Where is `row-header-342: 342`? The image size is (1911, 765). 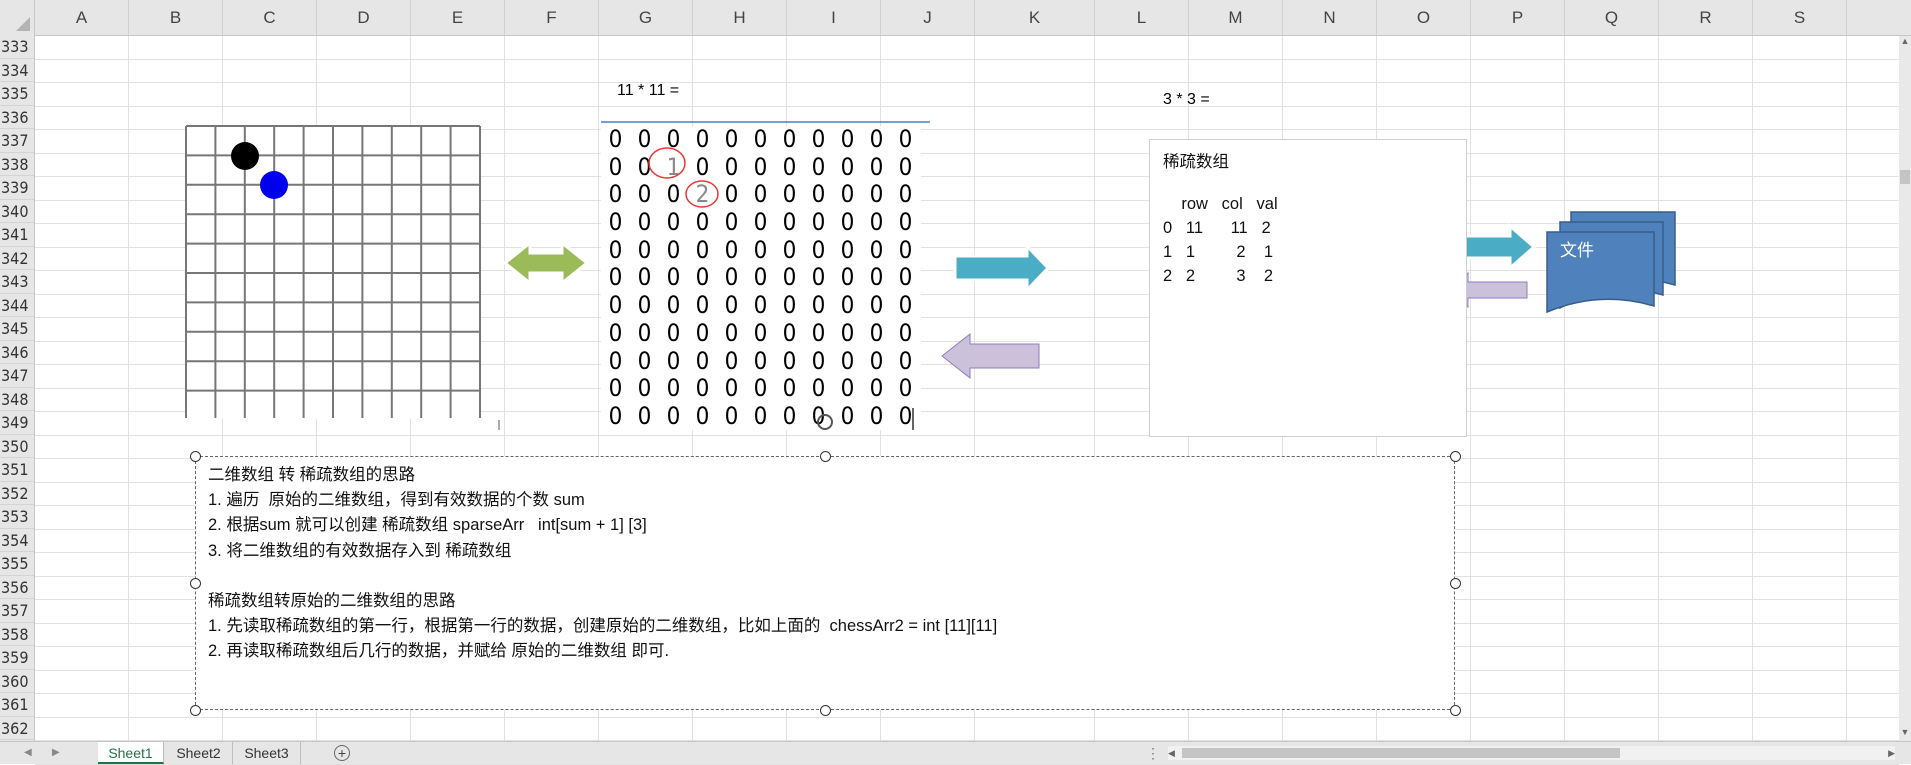
row-header-342: 342 is located at coordinates (17, 258).